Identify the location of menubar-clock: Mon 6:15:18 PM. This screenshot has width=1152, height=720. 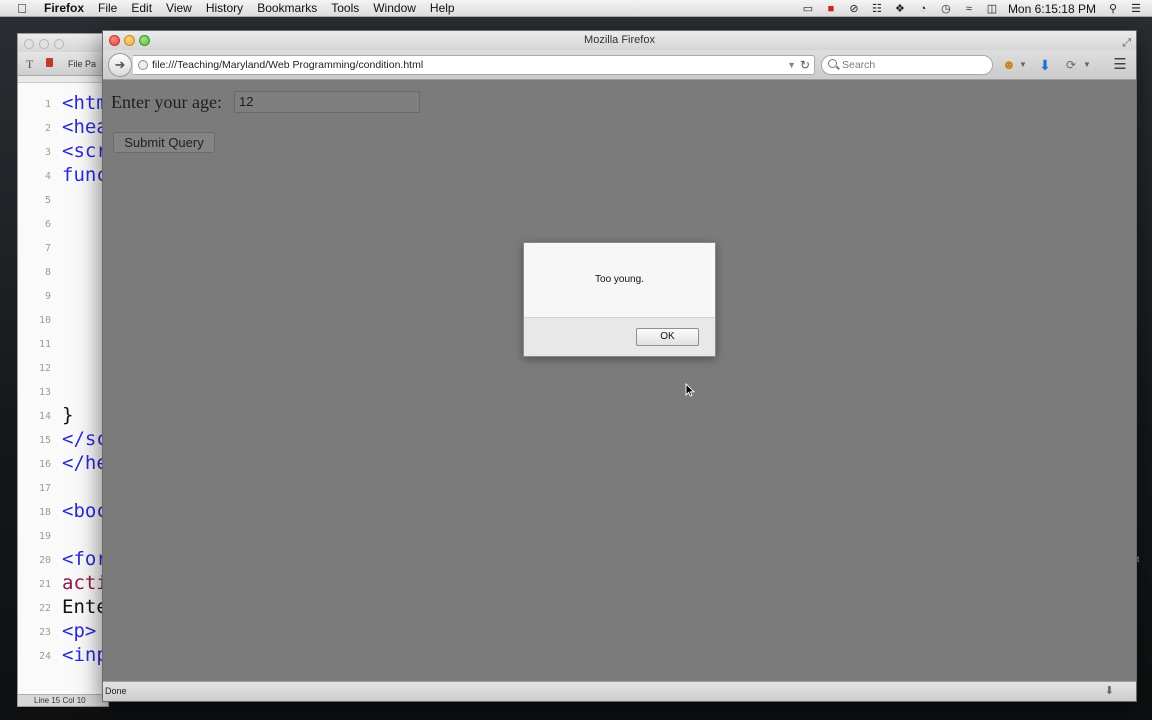
(1052, 9).